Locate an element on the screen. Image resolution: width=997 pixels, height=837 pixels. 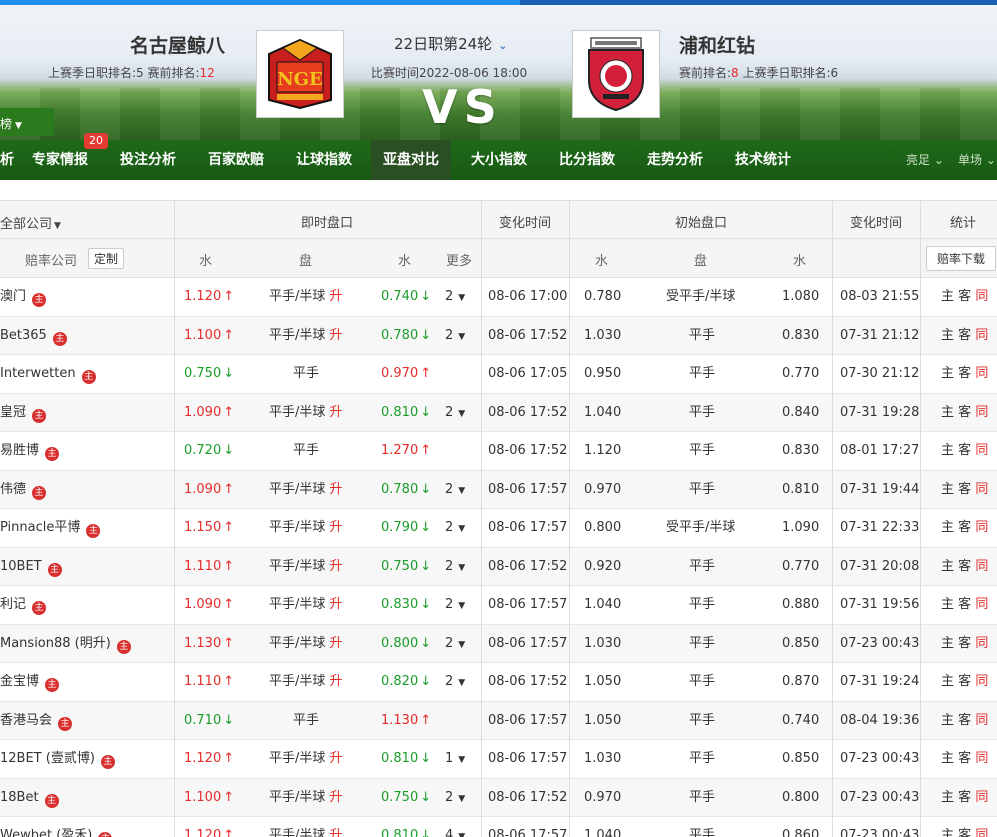
nav-item-betting: 投注分析 is located at coordinates (148, 160).